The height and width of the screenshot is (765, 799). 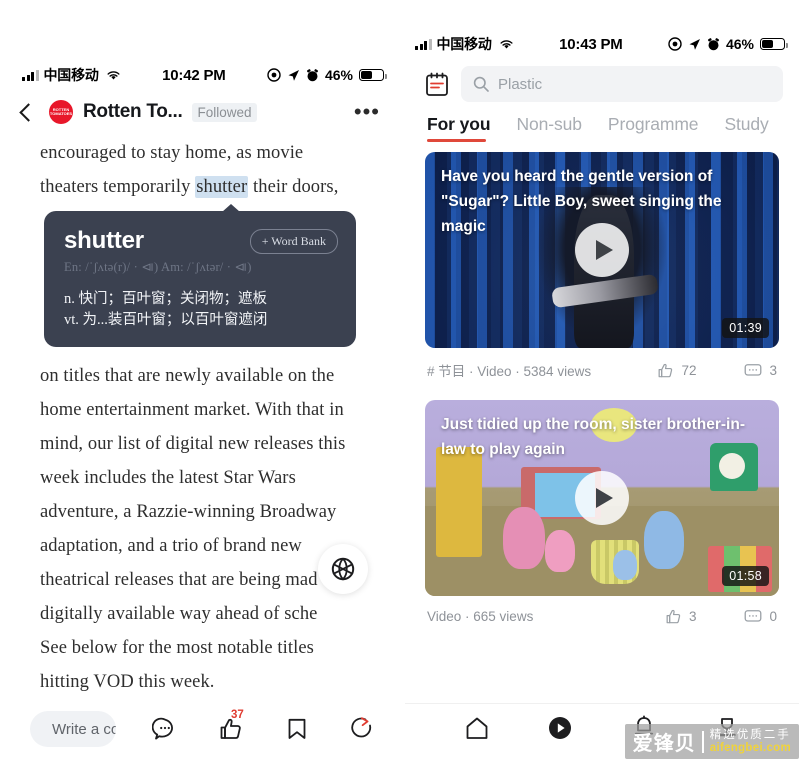 What do you see at coordinates (104, 240) in the screenshot?
I see `dictionary-word: shutter` at bounding box center [104, 240].